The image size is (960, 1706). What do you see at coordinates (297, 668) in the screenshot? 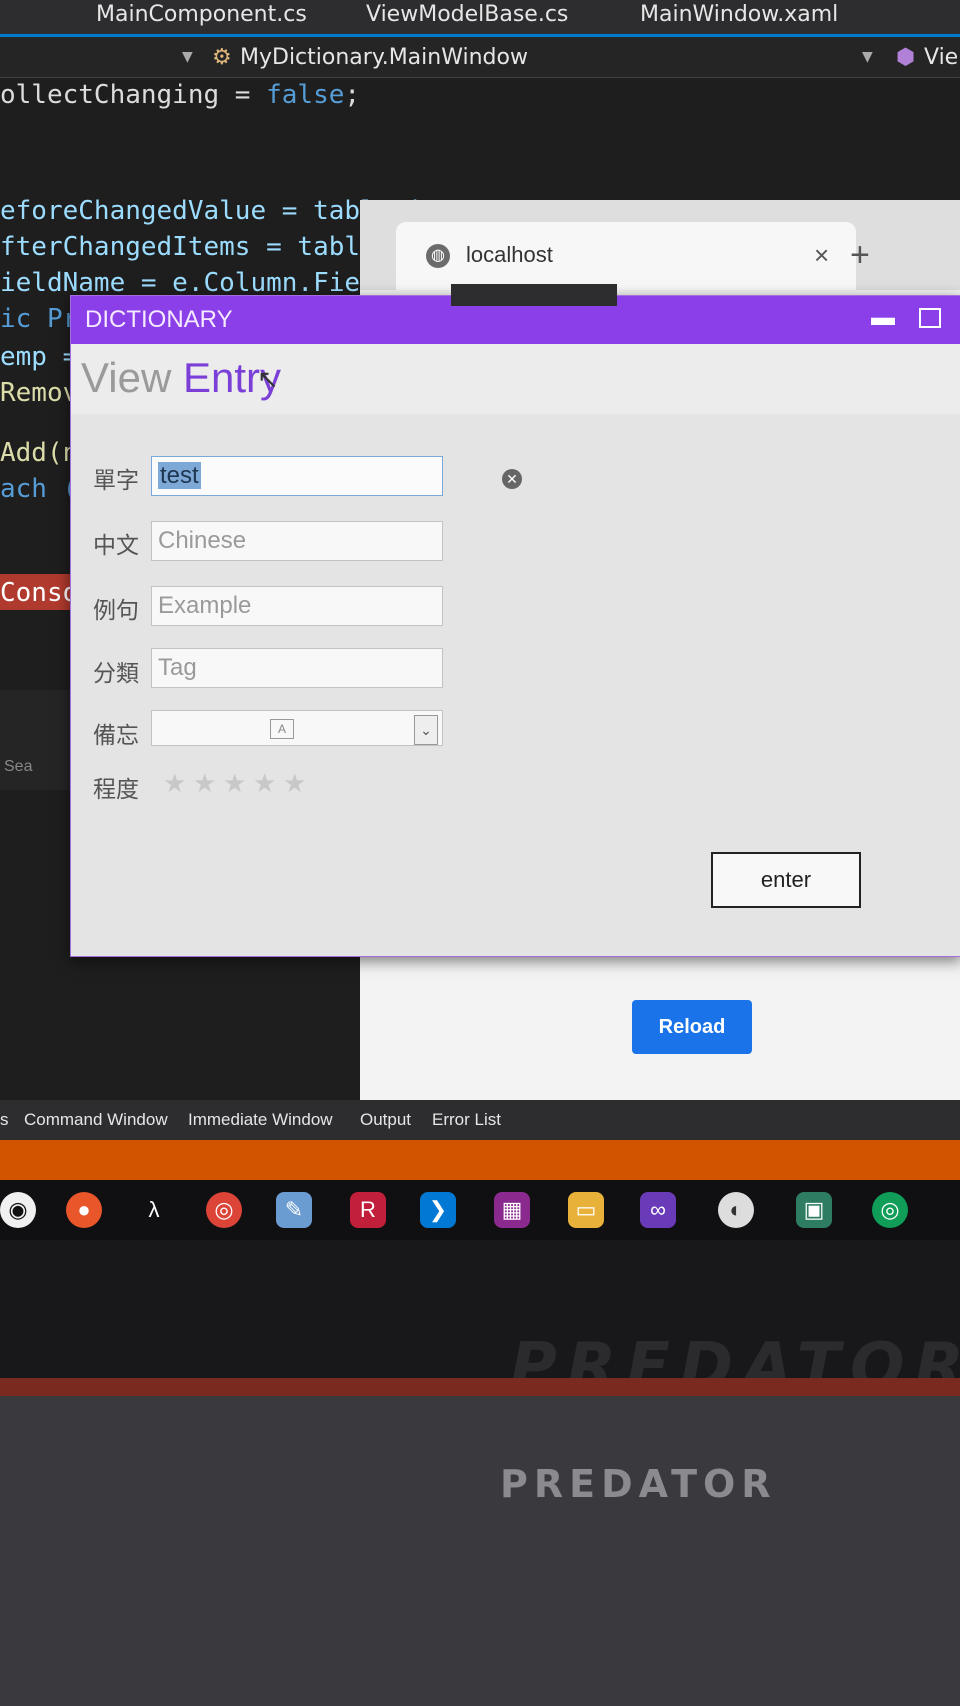
I see `tag-input: Tag` at bounding box center [297, 668].